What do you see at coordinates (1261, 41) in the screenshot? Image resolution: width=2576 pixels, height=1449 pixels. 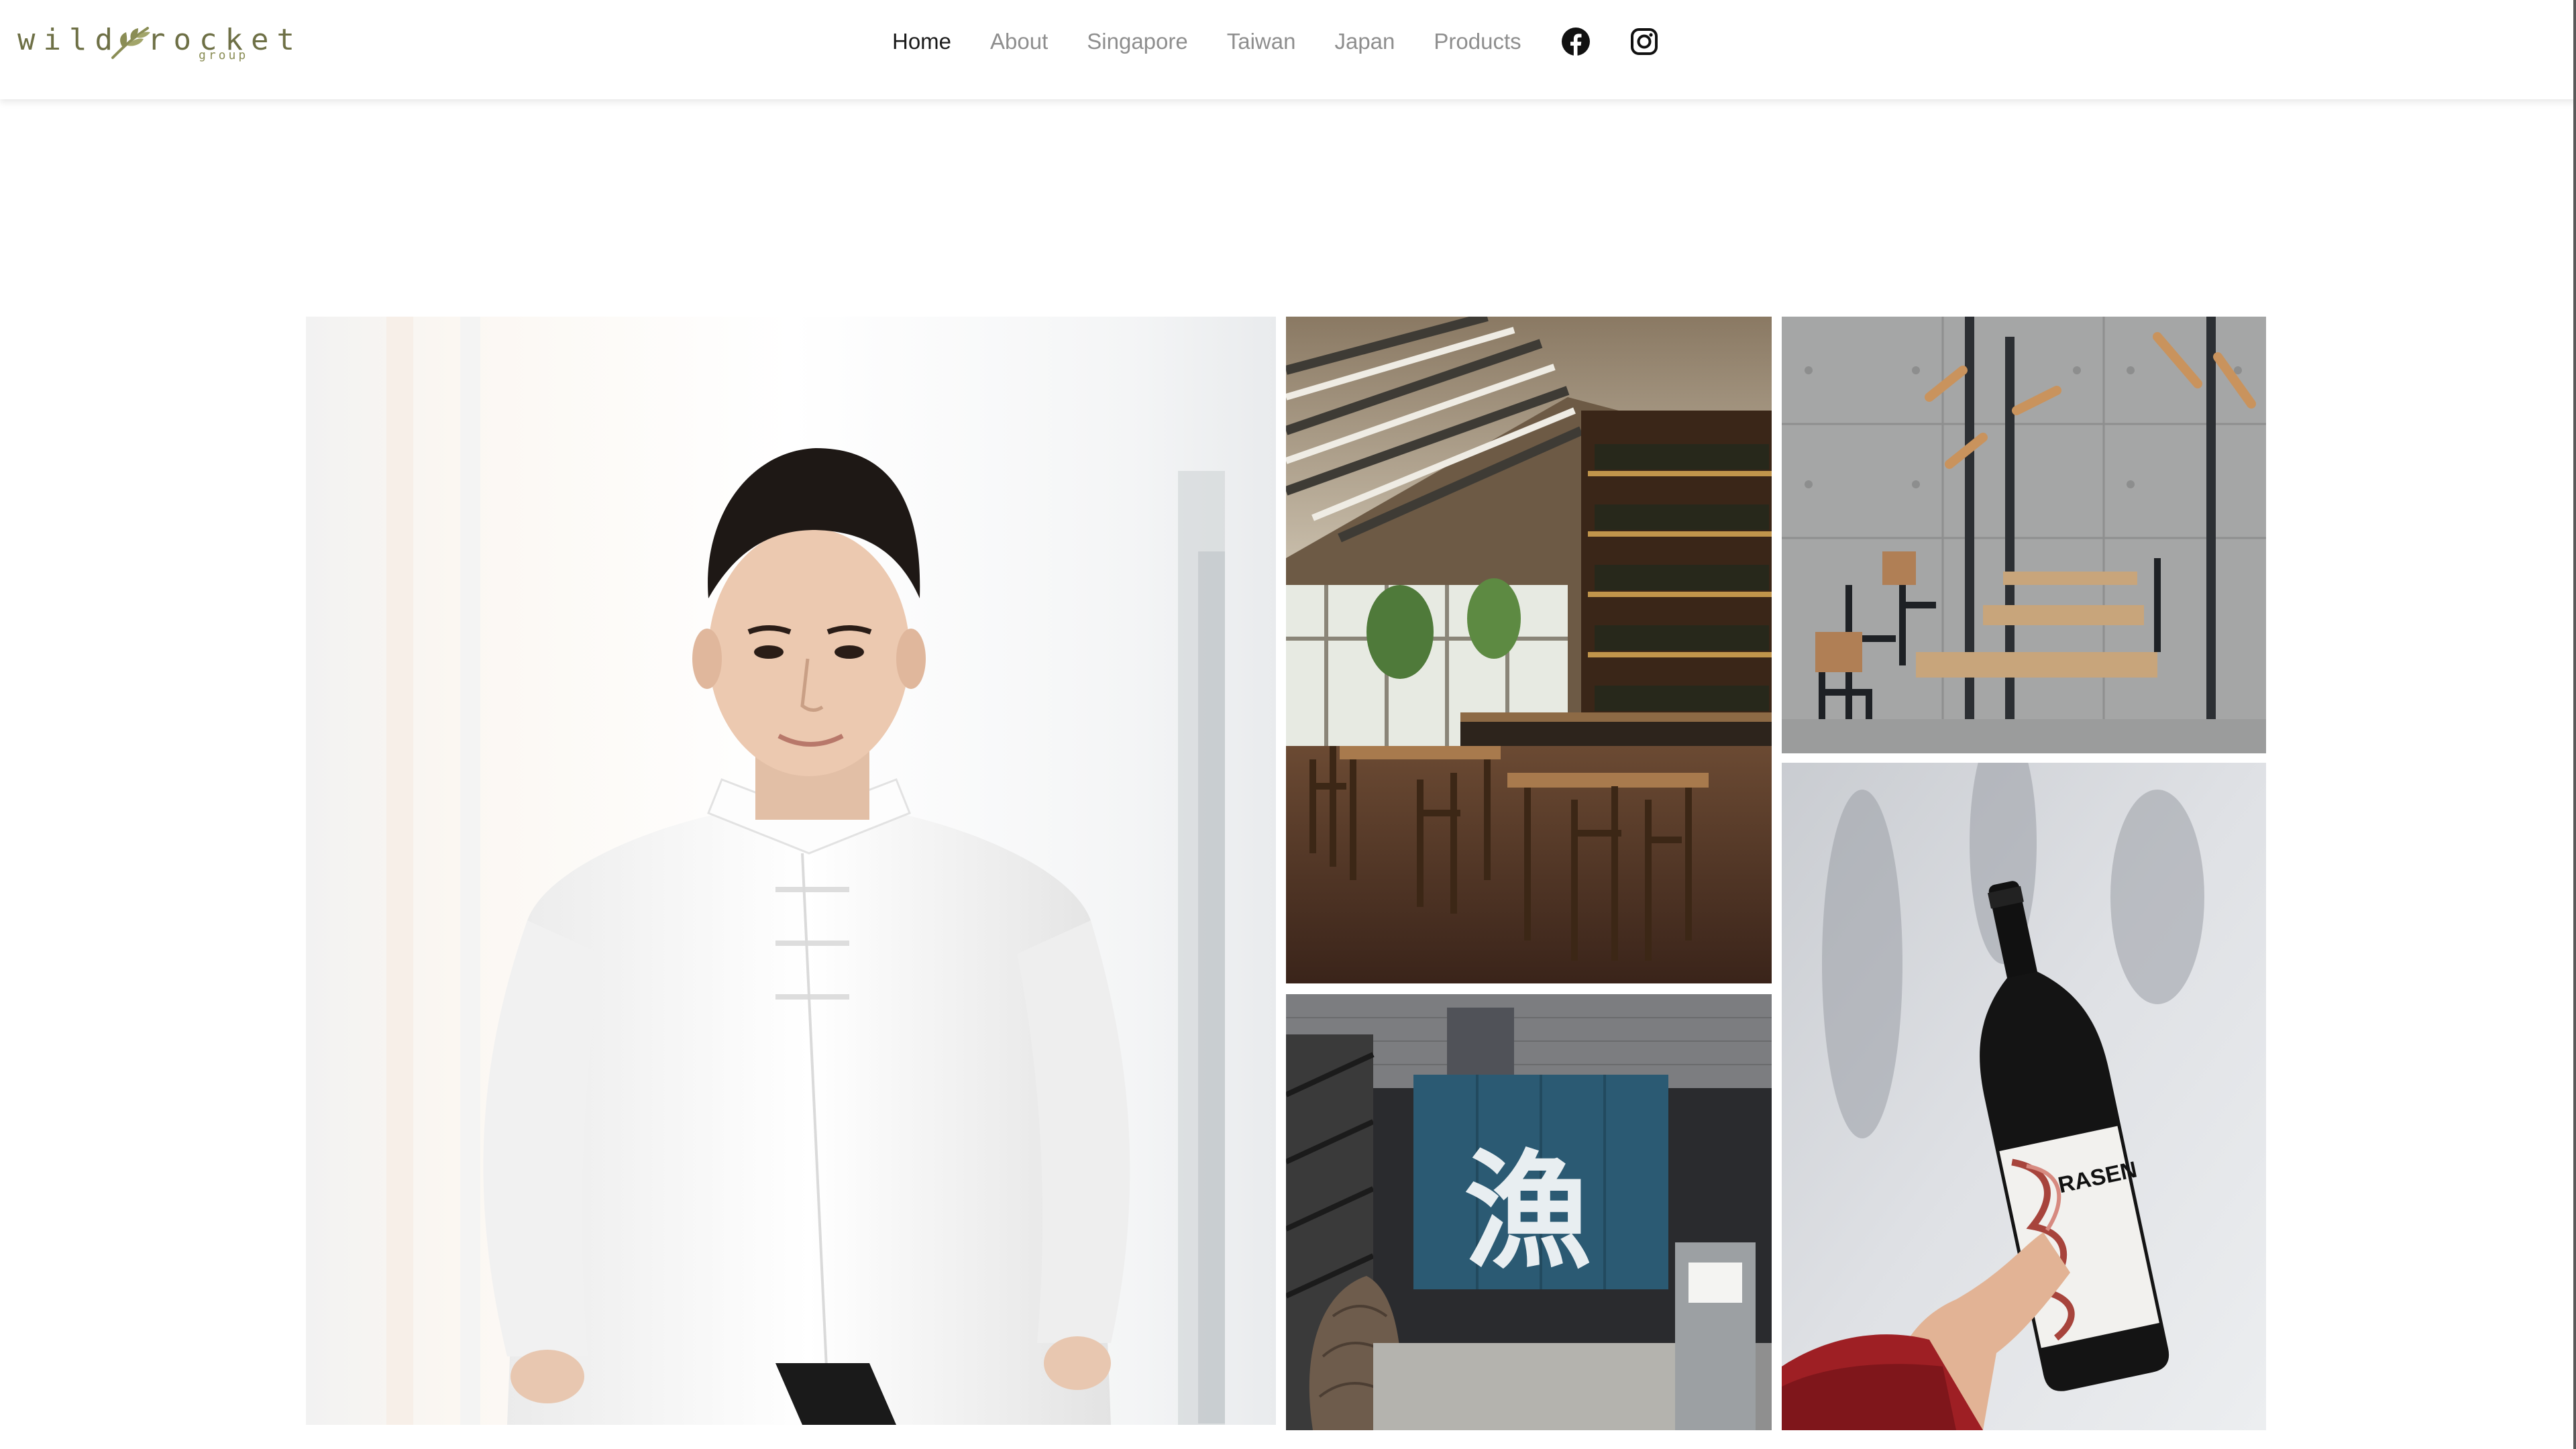 I see `nav-taiwan: Taiwan` at bounding box center [1261, 41].